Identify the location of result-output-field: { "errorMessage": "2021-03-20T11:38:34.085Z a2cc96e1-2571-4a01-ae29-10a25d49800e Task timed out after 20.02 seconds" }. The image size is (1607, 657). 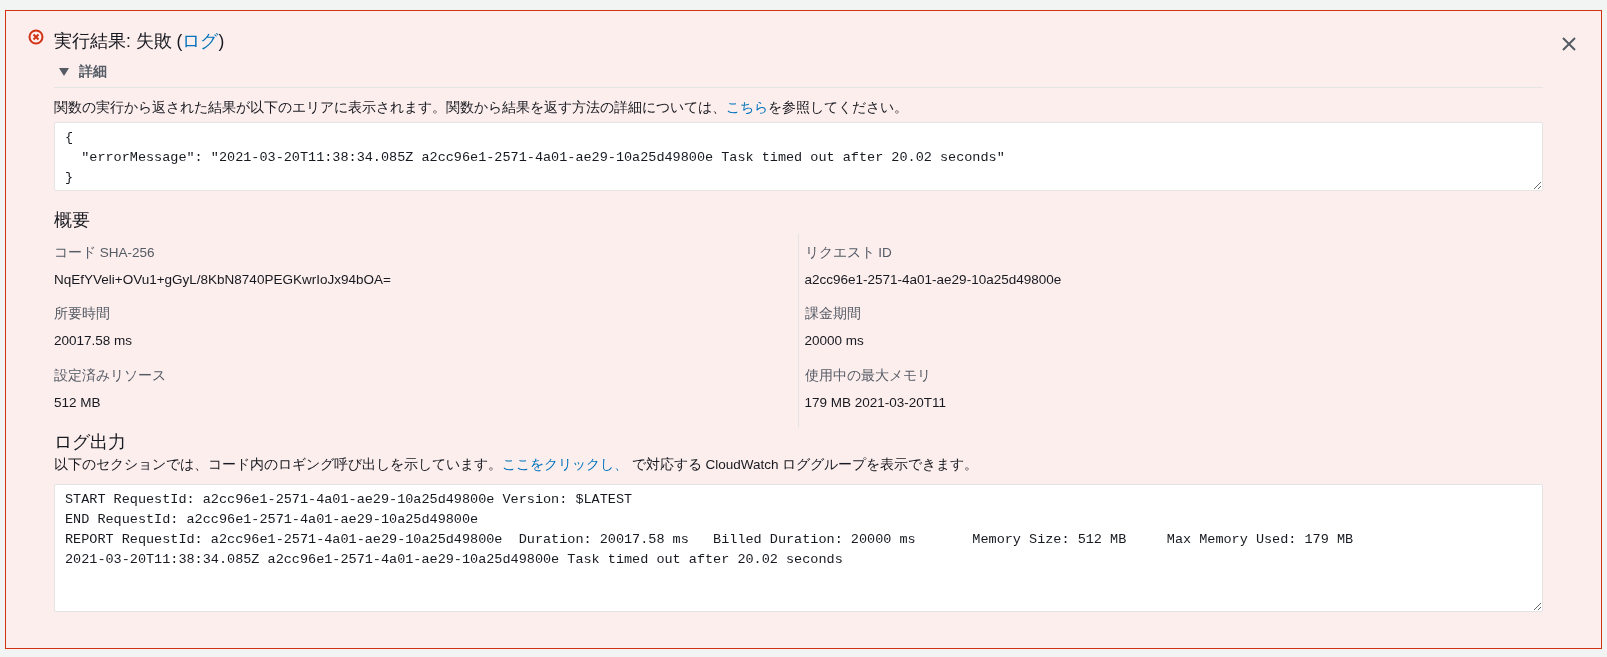
(798, 157).